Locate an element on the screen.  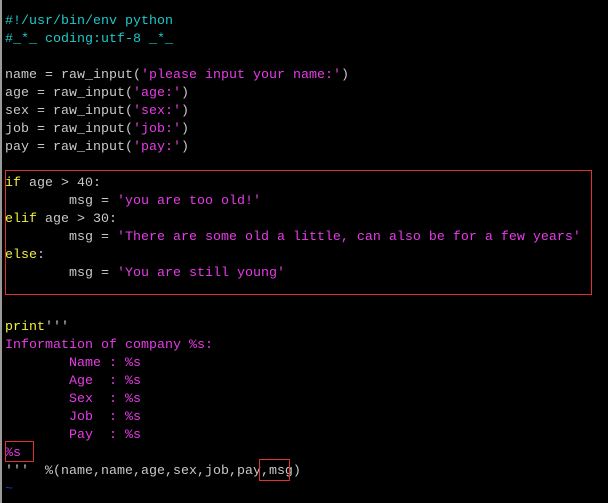
code-token-keyword: print is located at coordinates (25, 327).